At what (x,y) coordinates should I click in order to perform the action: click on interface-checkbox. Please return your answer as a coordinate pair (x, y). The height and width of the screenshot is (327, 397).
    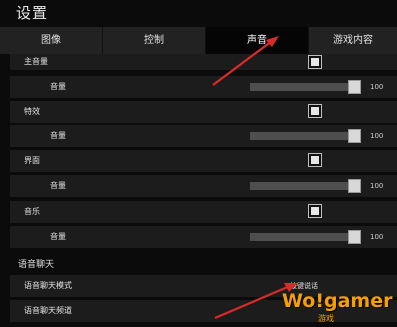
    Looking at the image, I should click on (315, 160).